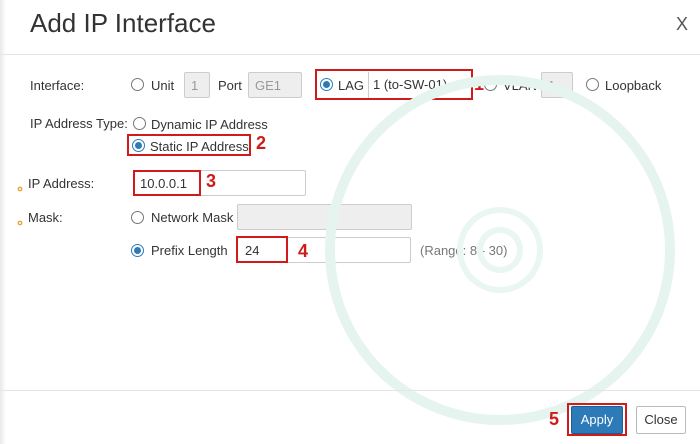 This screenshot has width=700, height=444. Describe the element at coordinates (209, 124) in the screenshot. I see `dynamic-ip-label: Dynamic IP Address` at that location.